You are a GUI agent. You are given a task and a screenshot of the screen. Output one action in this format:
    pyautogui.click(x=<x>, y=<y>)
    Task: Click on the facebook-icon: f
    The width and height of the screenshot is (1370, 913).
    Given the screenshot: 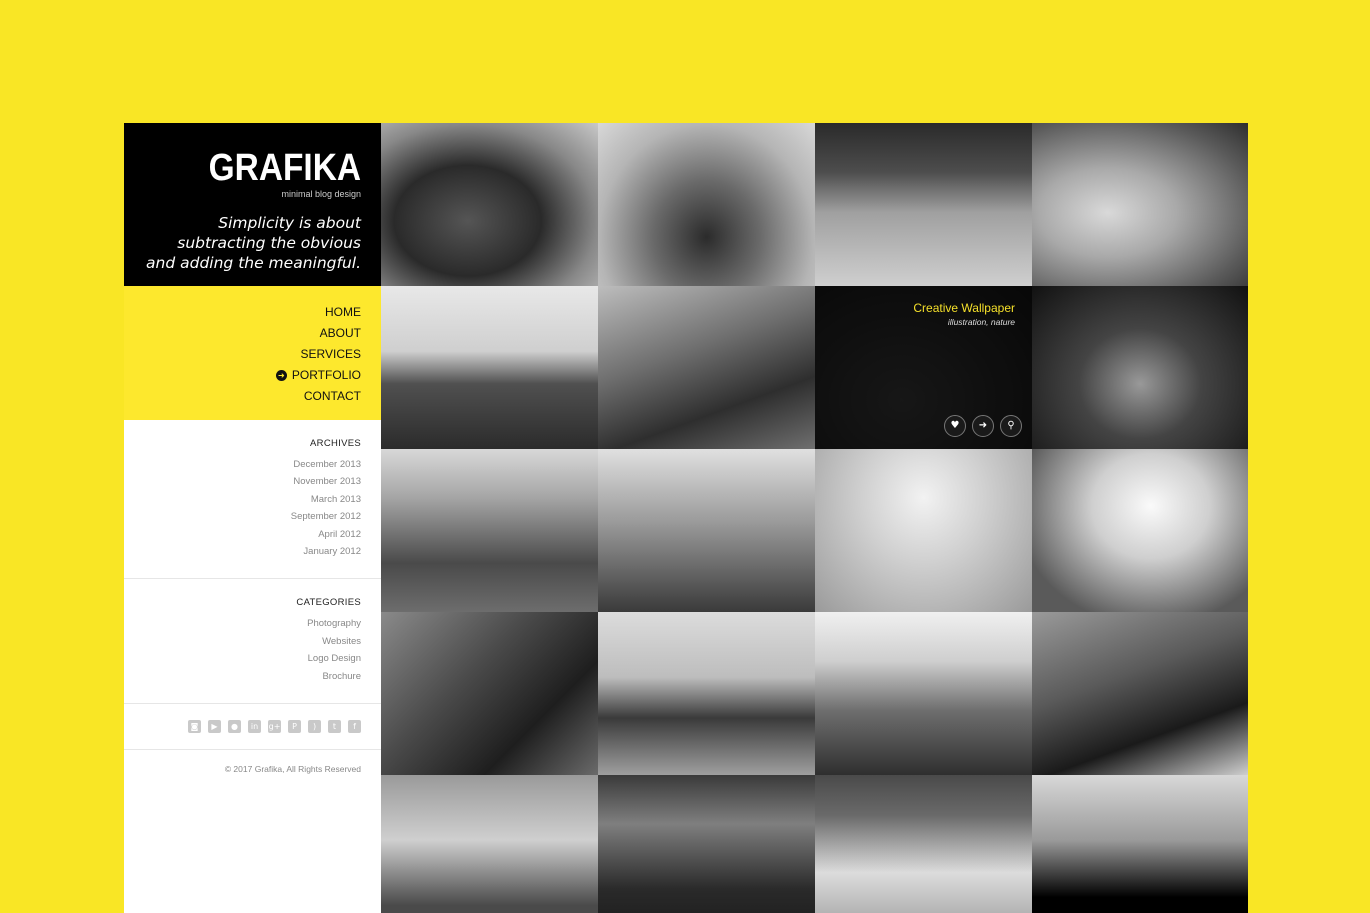 What is the action you would take?
    pyautogui.click(x=354, y=727)
    